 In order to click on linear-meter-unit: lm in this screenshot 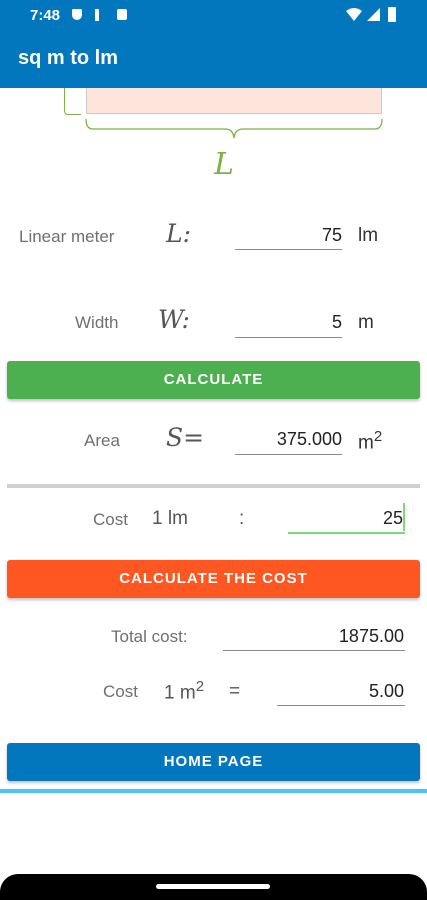, I will do `click(368, 235)`.